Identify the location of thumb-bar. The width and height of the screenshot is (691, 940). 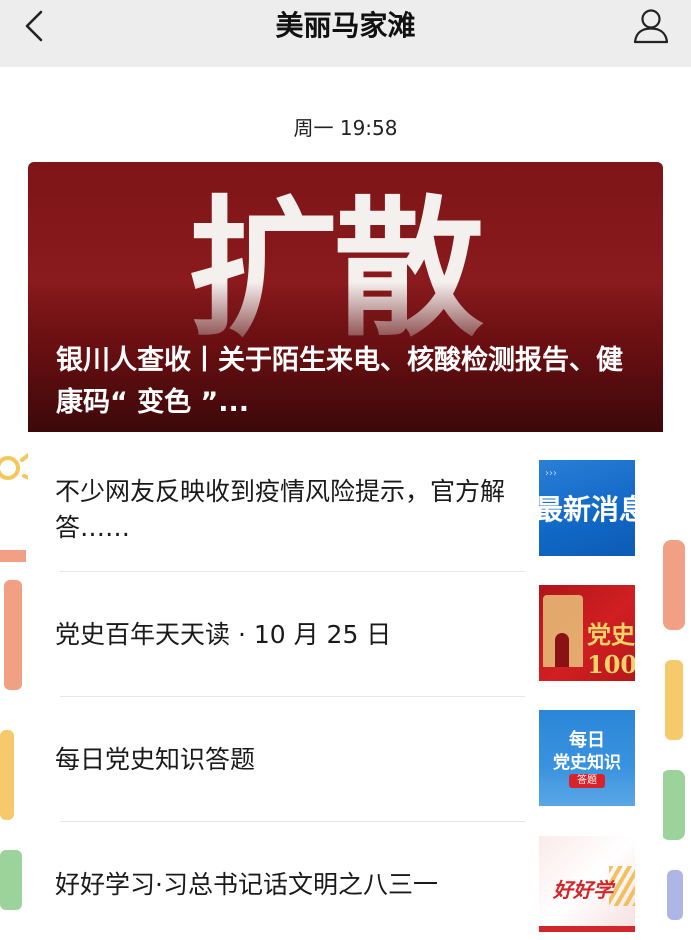
(587, 929).